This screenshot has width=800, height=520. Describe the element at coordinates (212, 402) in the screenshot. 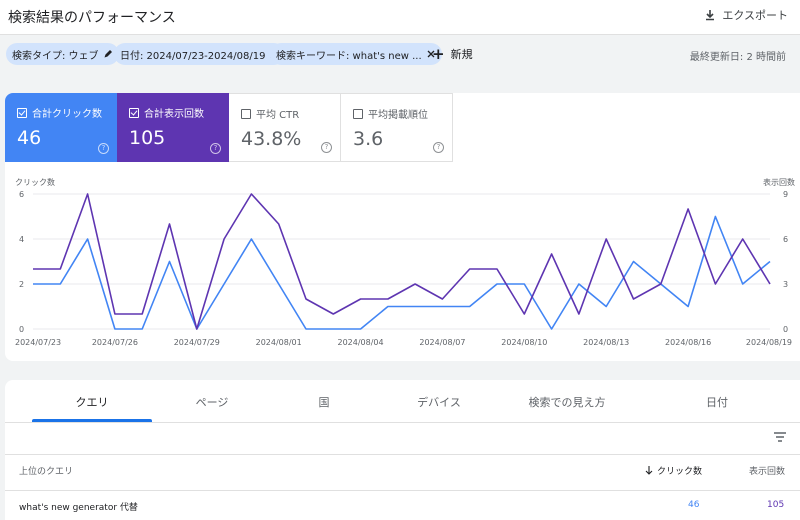

I see `tab-pages: ページ` at that location.